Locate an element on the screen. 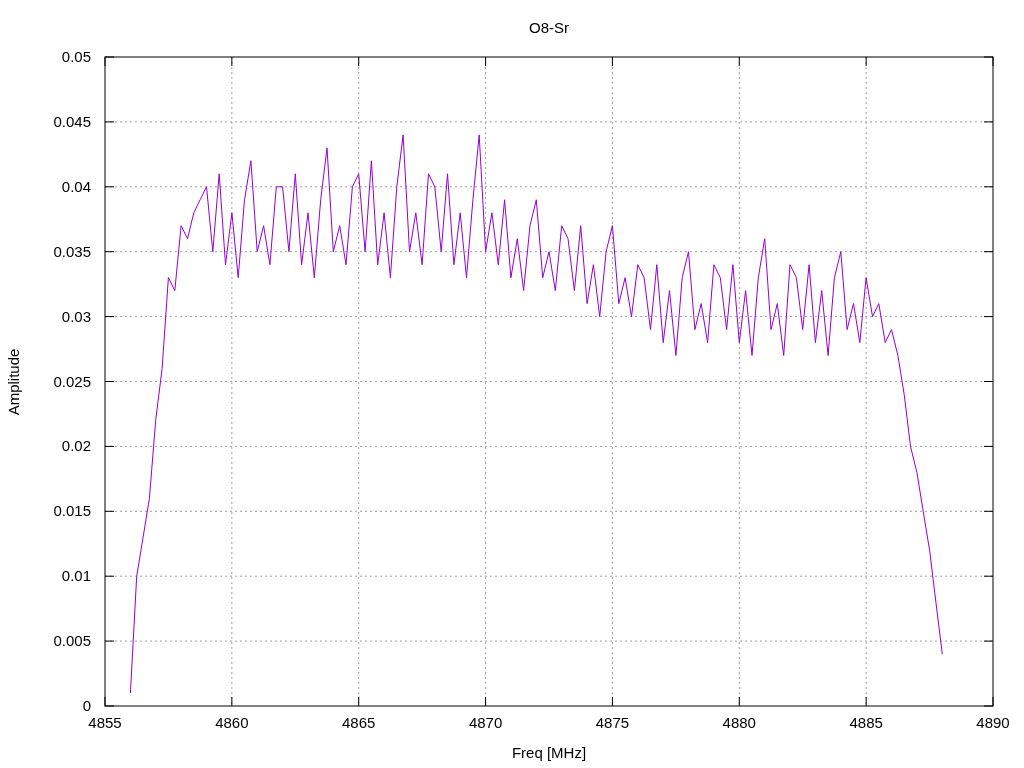  tick-label: 4870 is located at coordinates (485, 722).